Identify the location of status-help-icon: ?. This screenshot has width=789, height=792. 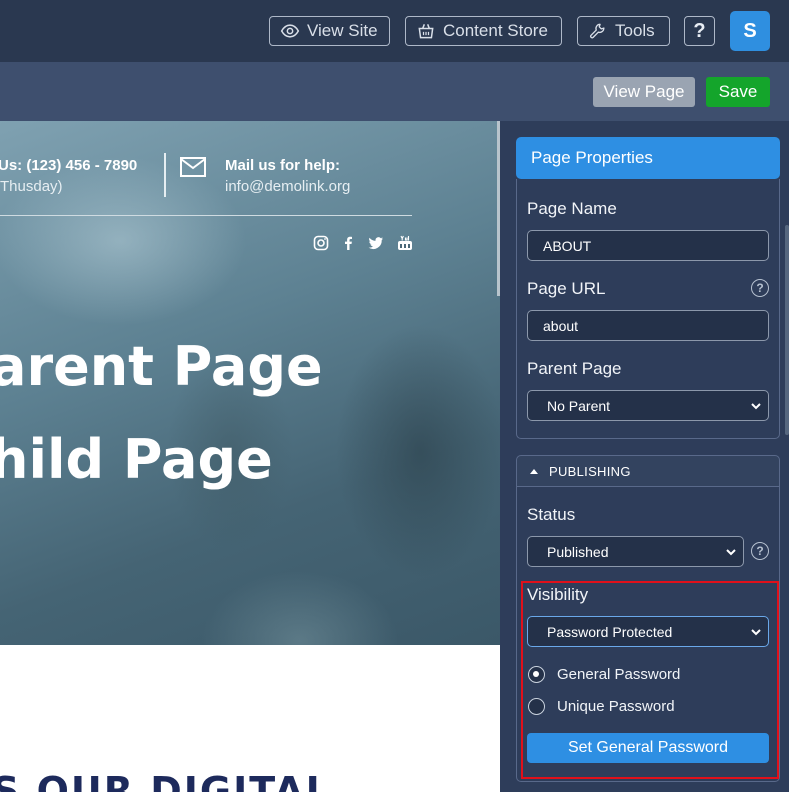
(760, 551).